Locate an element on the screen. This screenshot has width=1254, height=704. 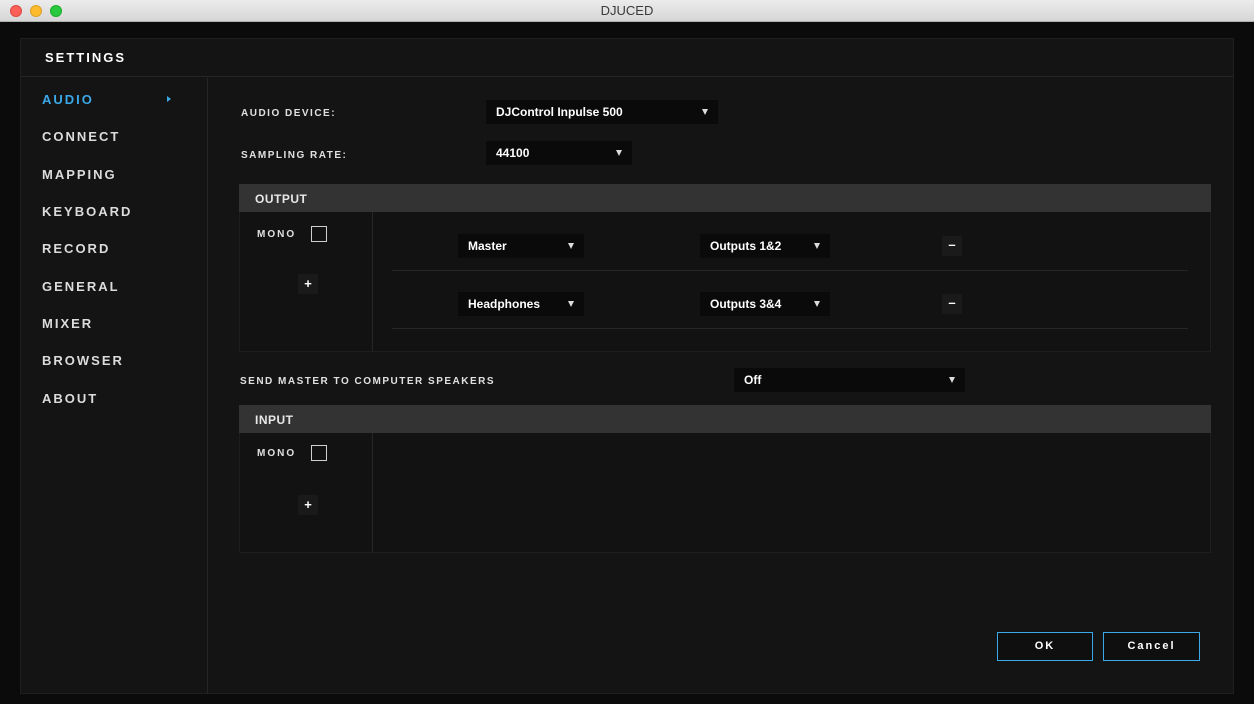
output-channel-value: Master is located at coordinates (487, 246).